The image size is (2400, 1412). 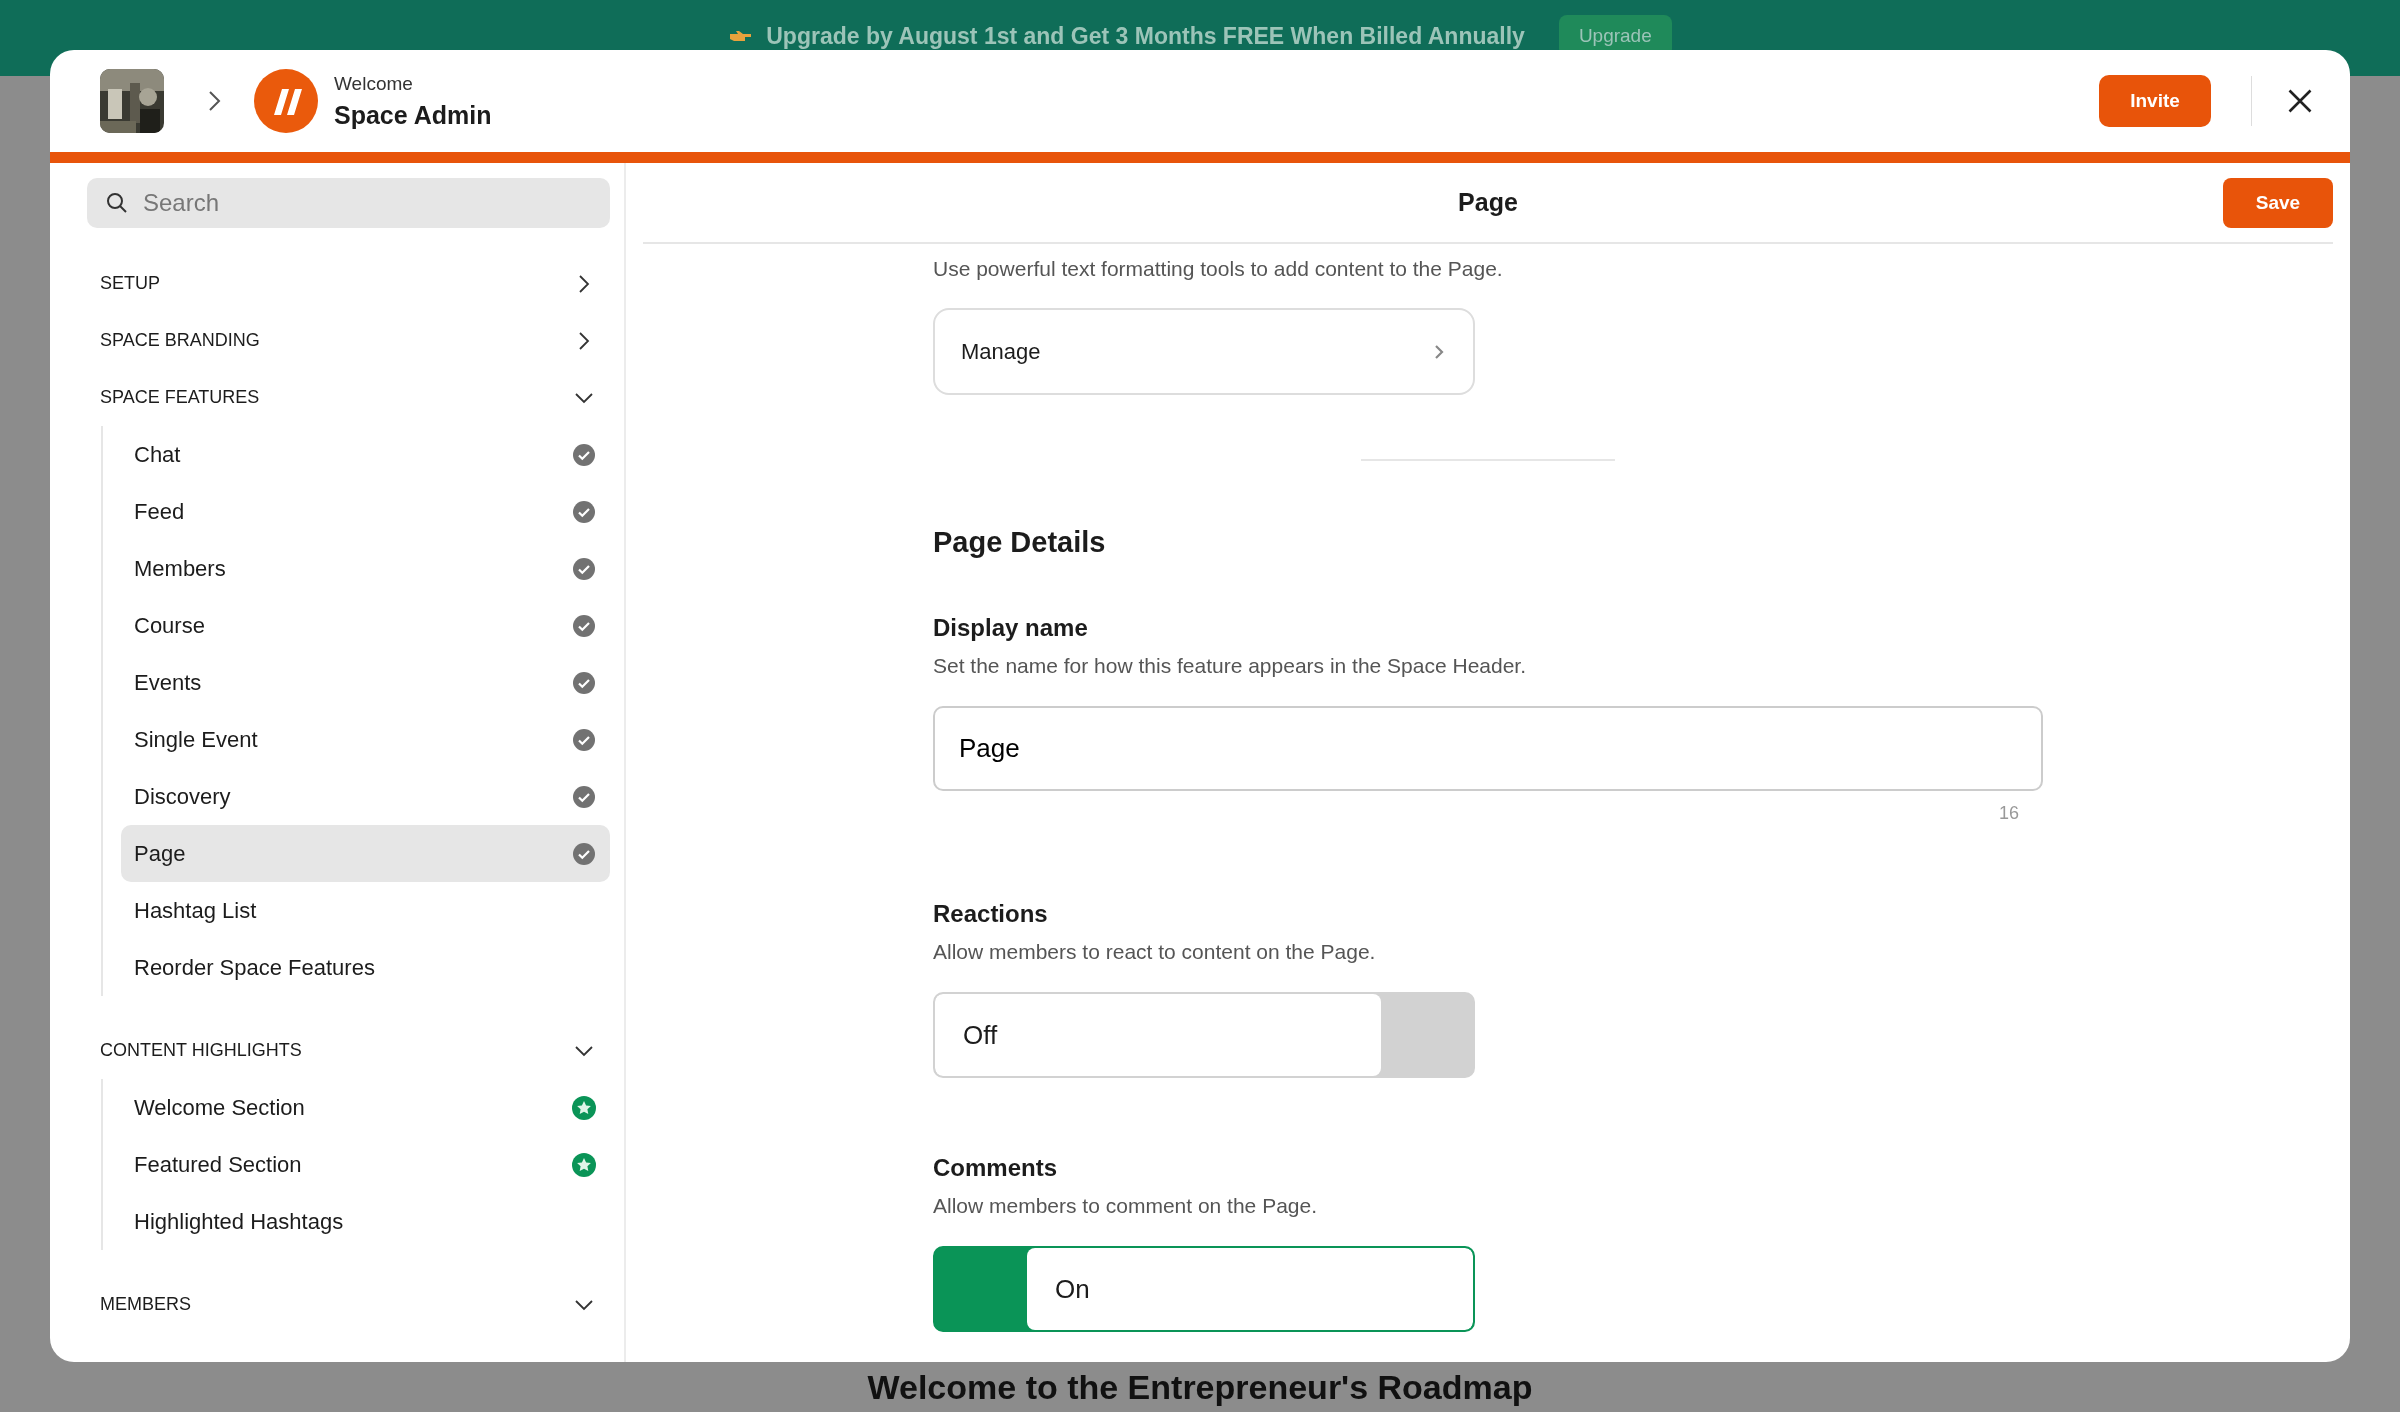 I want to click on sidebar-item: Reorder Space Features, so click(x=365, y=967).